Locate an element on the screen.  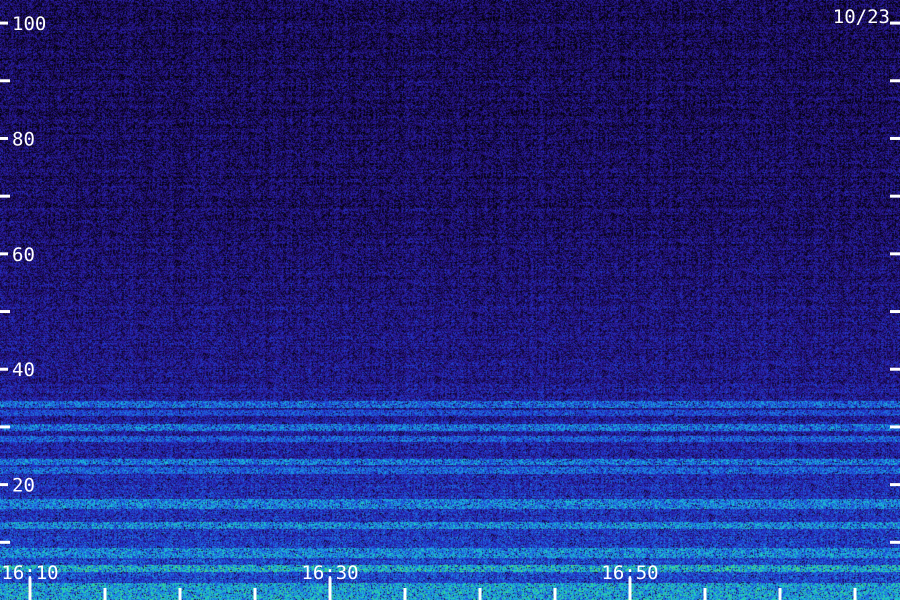
y-tick-label: 80 is located at coordinates (23, 139).